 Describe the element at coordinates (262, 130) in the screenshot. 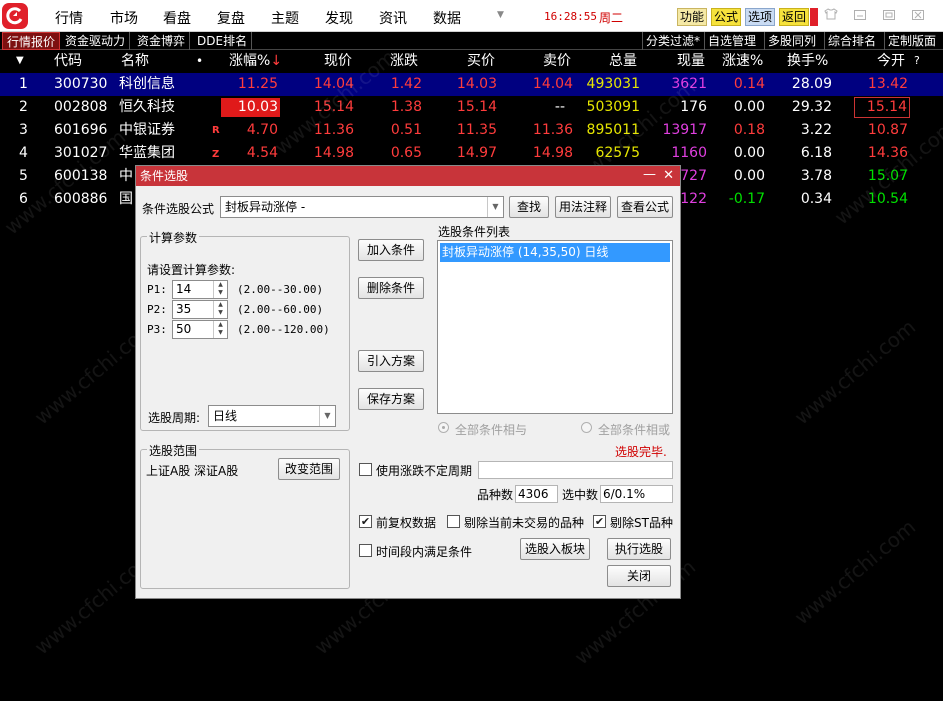

I see `pct-change: 4.70` at that location.